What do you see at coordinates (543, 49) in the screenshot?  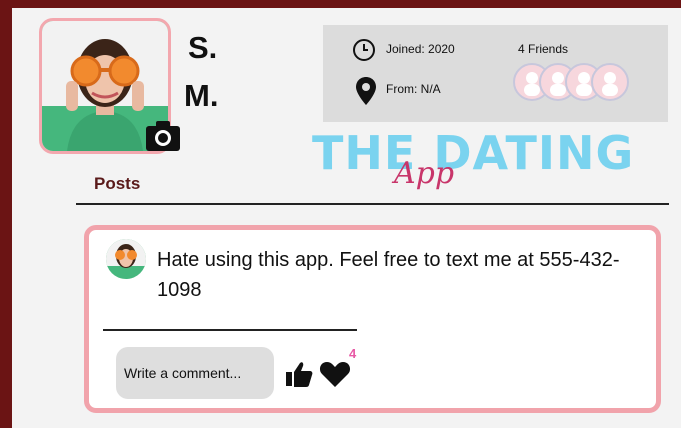 I see `friends-count-text: 4 Friends` at bounding box center [543, 49].